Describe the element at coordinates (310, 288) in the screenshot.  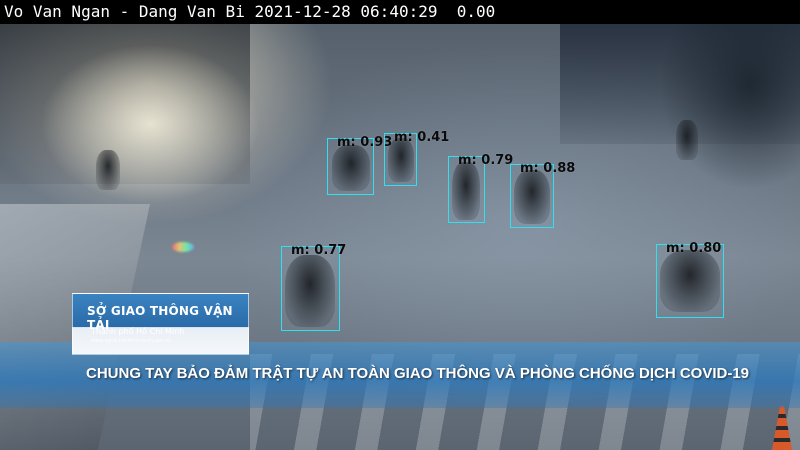
I see `detection-box` at that location.